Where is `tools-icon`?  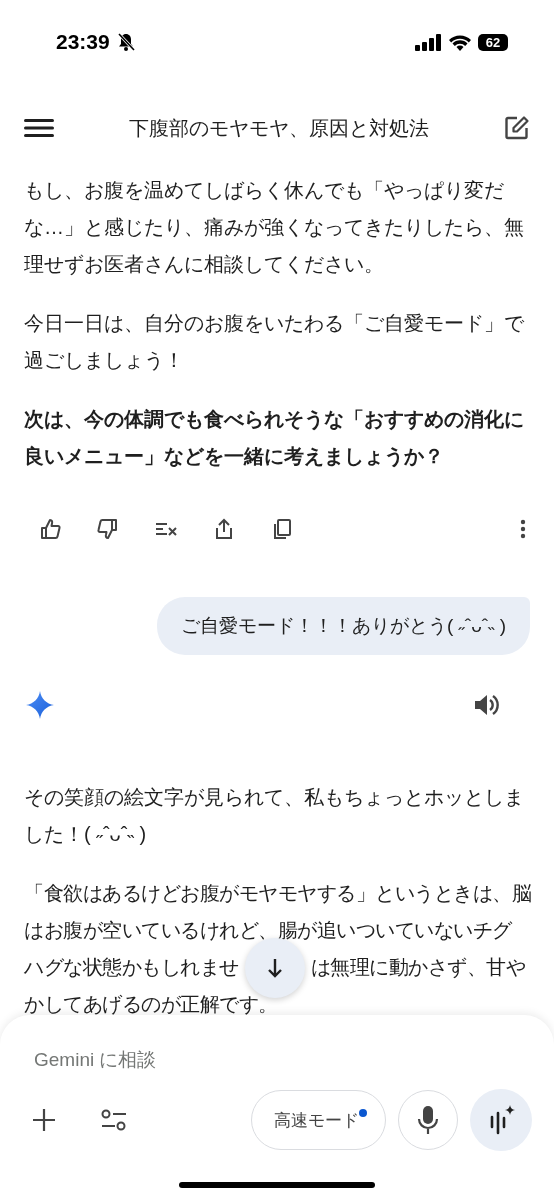 tools-icon is located at coordinates (114, 1120).